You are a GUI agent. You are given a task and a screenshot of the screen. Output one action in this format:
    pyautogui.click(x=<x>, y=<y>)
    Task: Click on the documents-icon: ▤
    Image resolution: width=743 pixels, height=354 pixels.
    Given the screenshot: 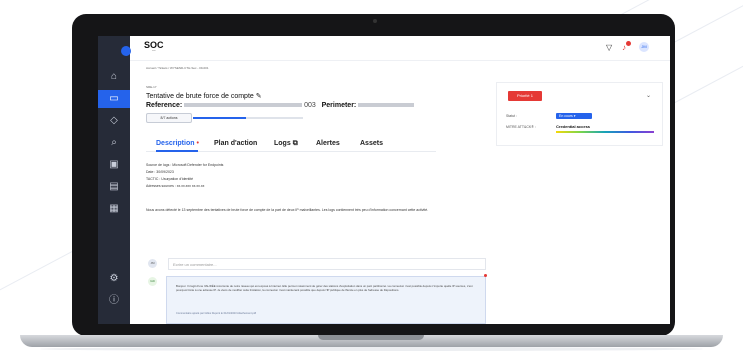 What is the action you would take?
    pyautogui.click(x=114, y=187)
    